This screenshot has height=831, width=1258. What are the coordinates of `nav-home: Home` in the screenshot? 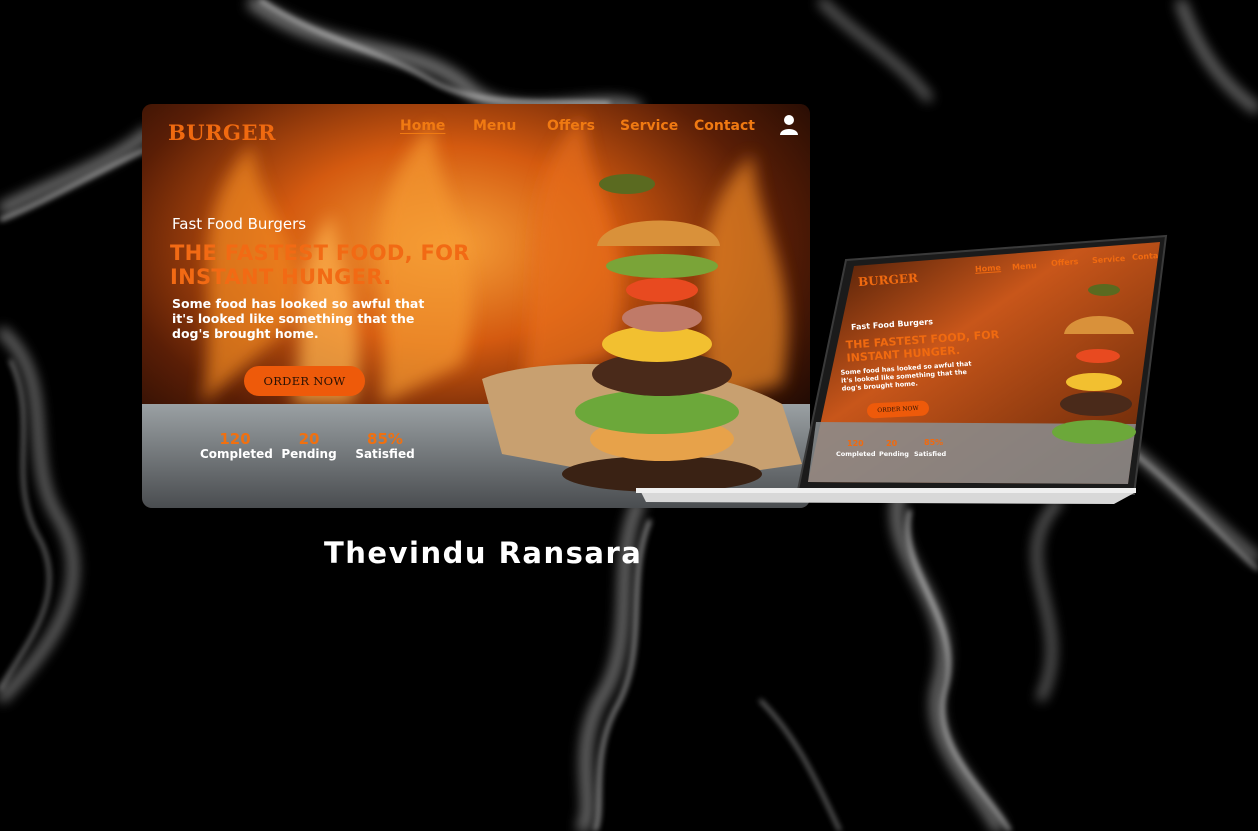 It's located at (422, 126).